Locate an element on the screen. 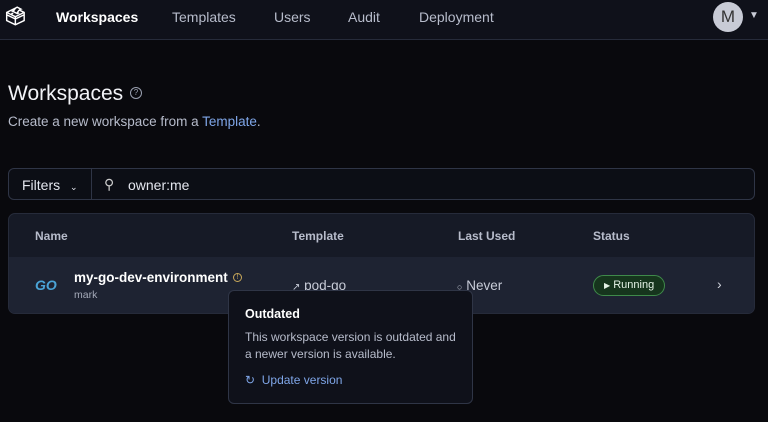 Image resolution: width=768 pixels, height=422 pixels. workspace-owner: mark is located at coordinates (86, 295).